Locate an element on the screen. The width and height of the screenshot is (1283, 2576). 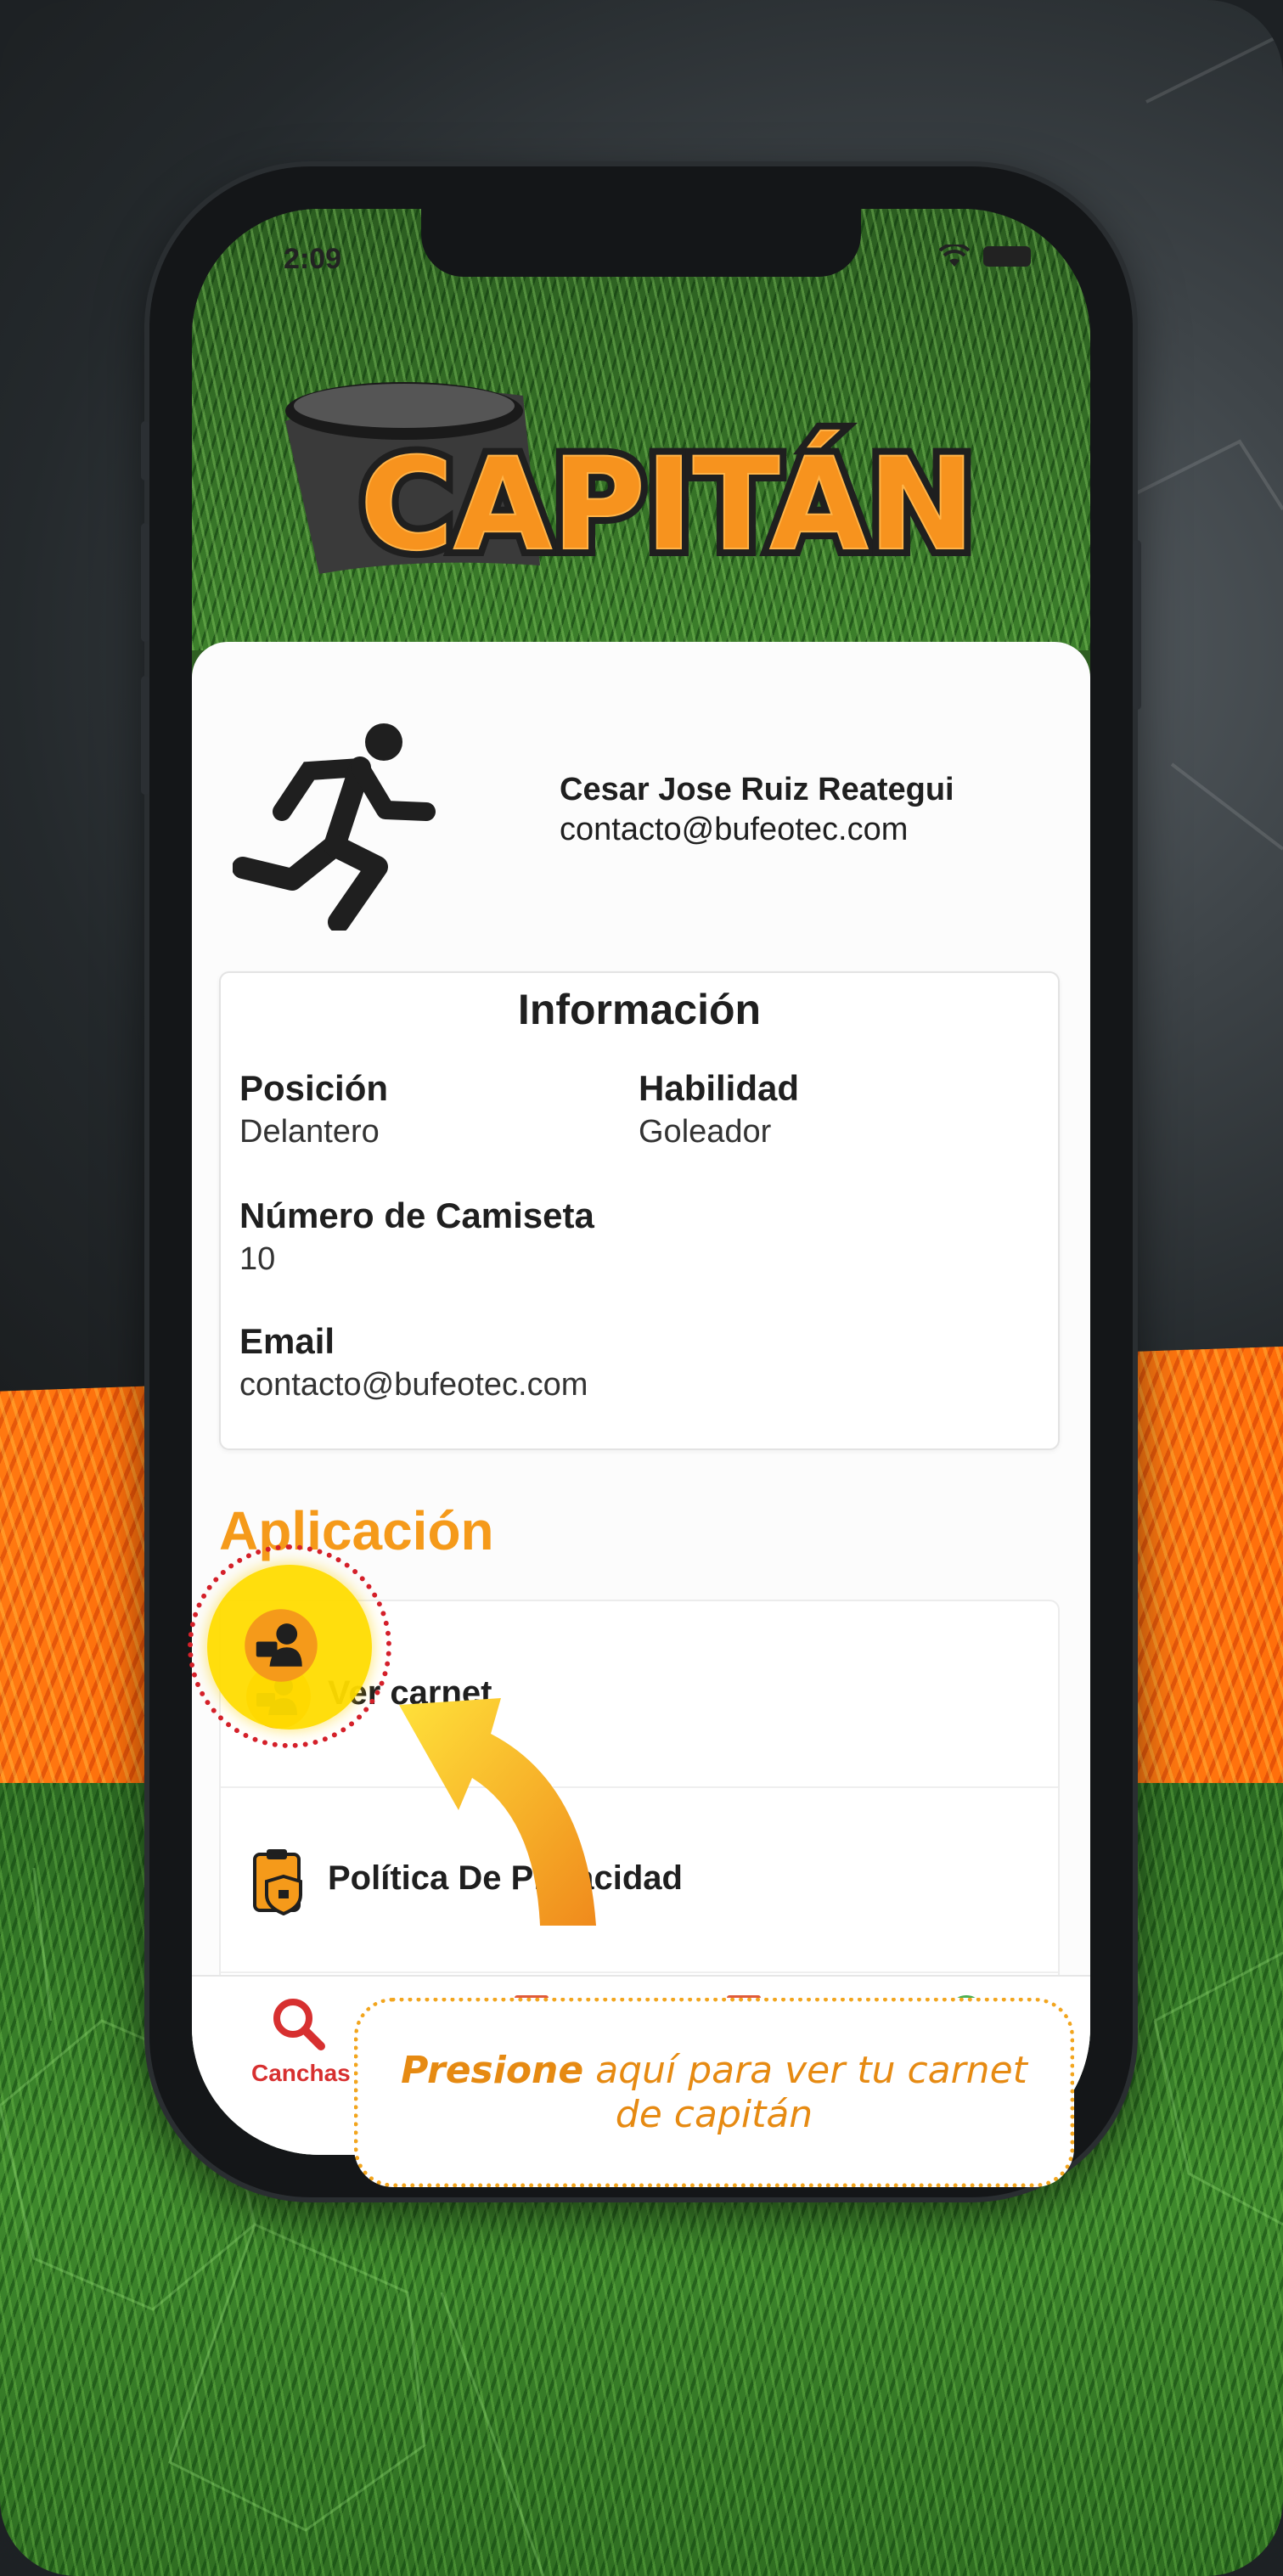
capitan-logo: CAPITÁN CAPITÁN is located at coordinates (633, 484).